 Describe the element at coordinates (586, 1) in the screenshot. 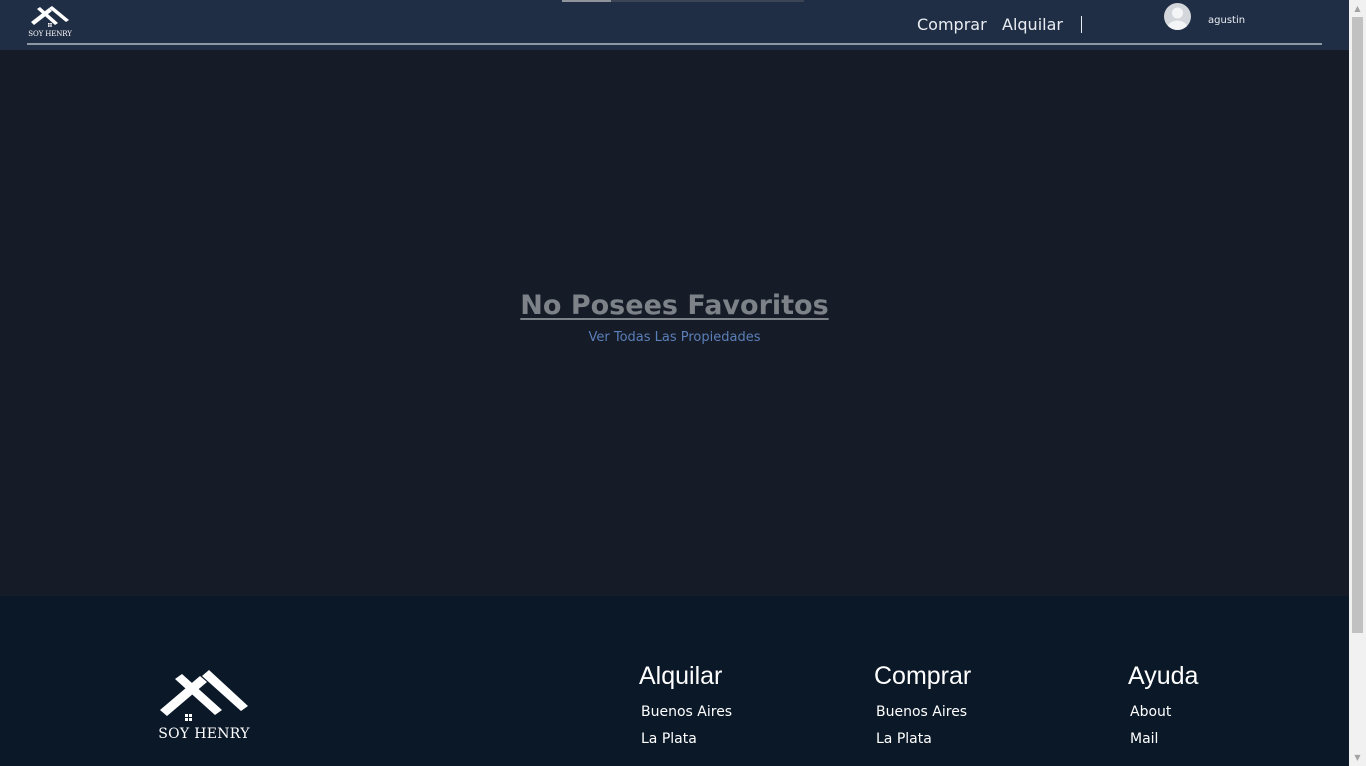

I see `loading-progress-fill` at that location.